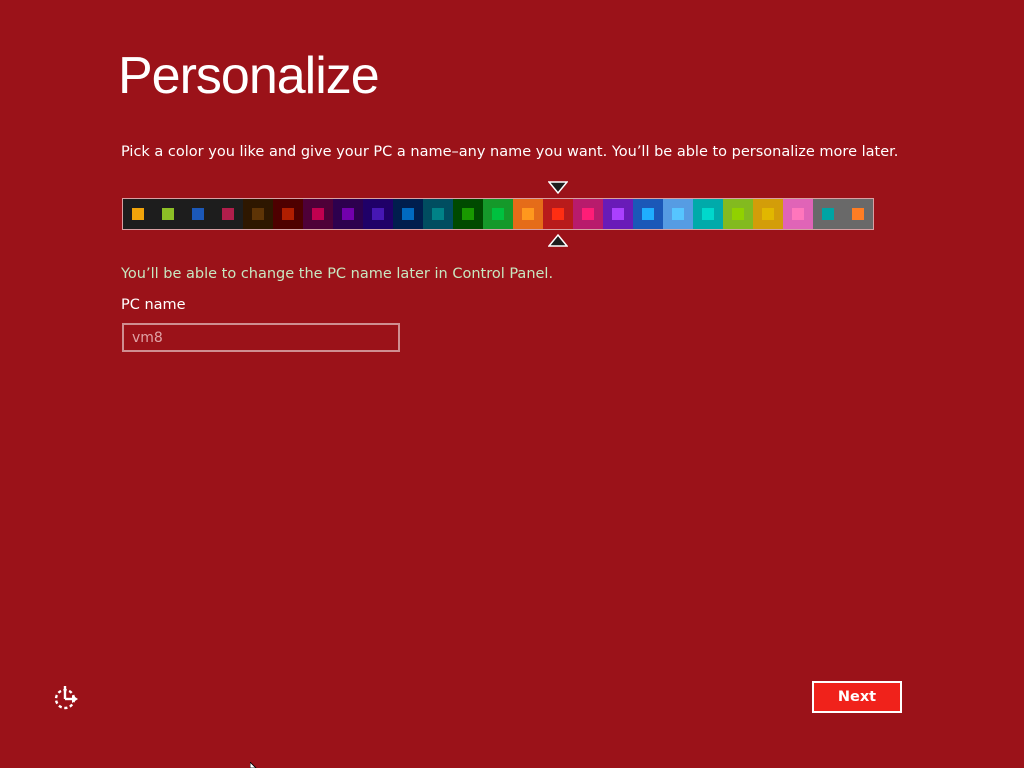 This screenshot has width=1024, height=768. Describe the element at coordinates (558, 188) in the screenshot. I see `selection-marker-top-icon` at that location.